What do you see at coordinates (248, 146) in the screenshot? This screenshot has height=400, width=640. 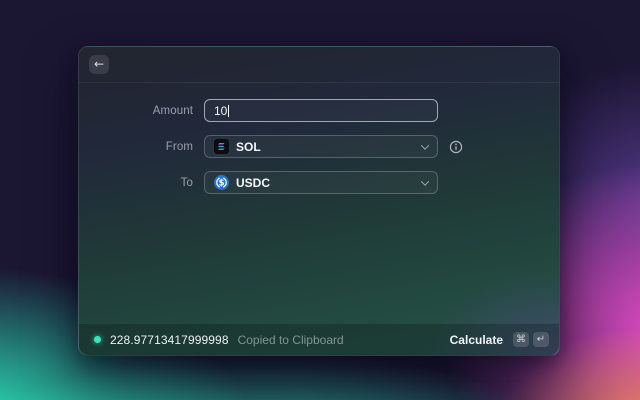 I see `from-selected-value: SOL` at bounding box center [248, 146].